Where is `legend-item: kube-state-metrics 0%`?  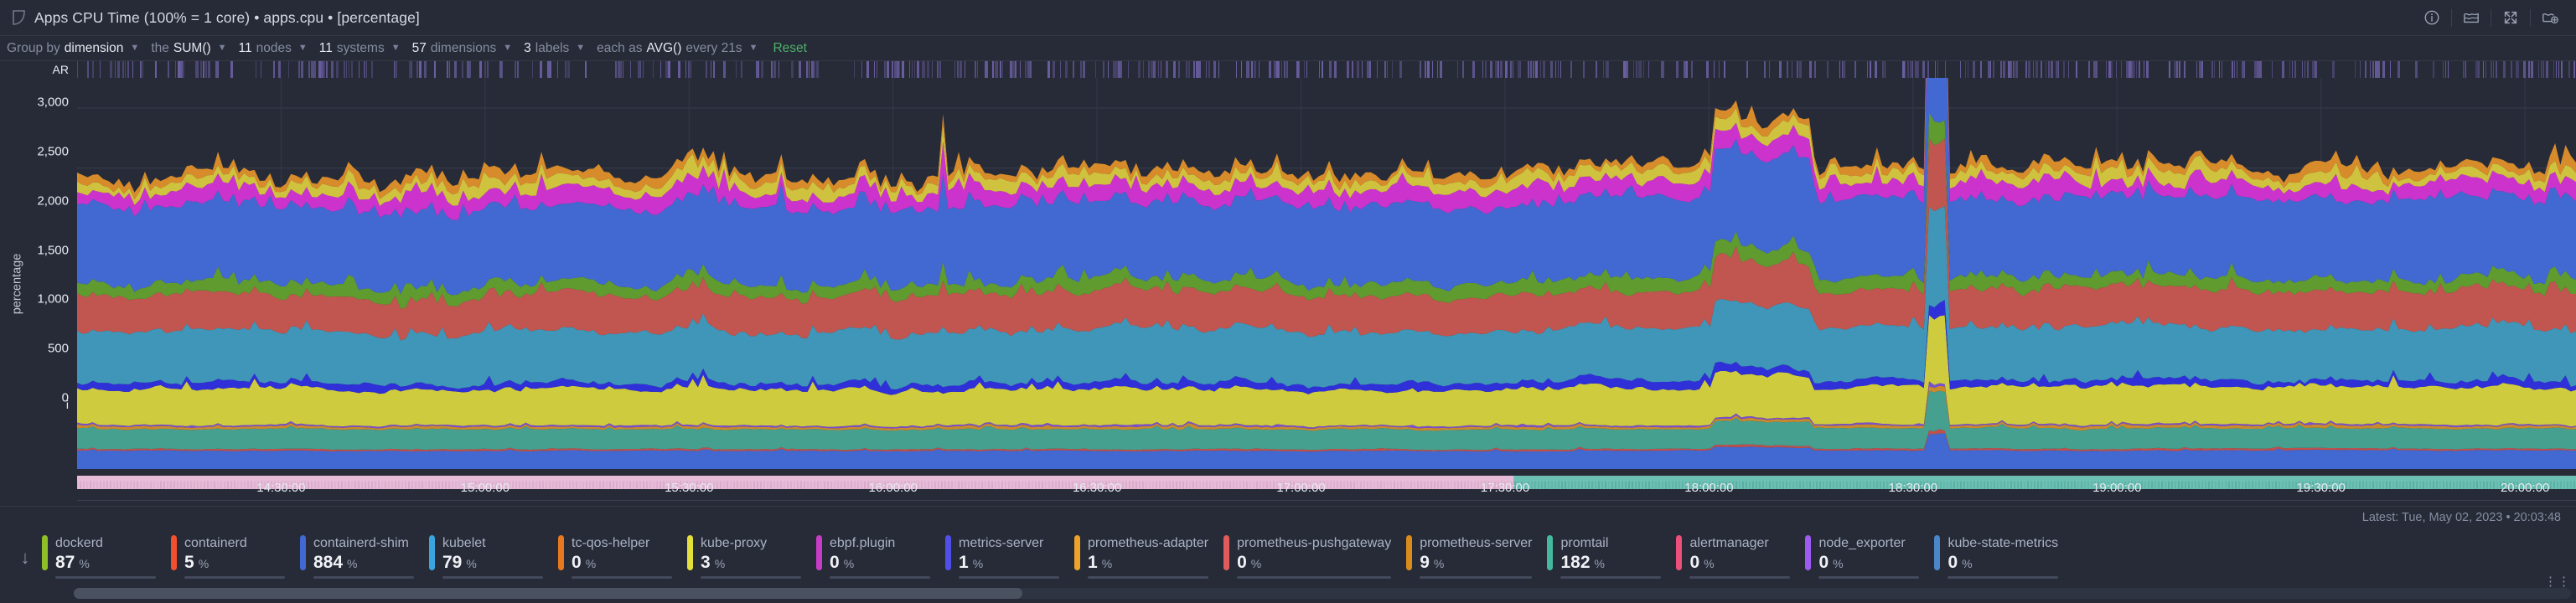 legend-item: kube-state-metrics 0% is located at coordinates (2003, 558).